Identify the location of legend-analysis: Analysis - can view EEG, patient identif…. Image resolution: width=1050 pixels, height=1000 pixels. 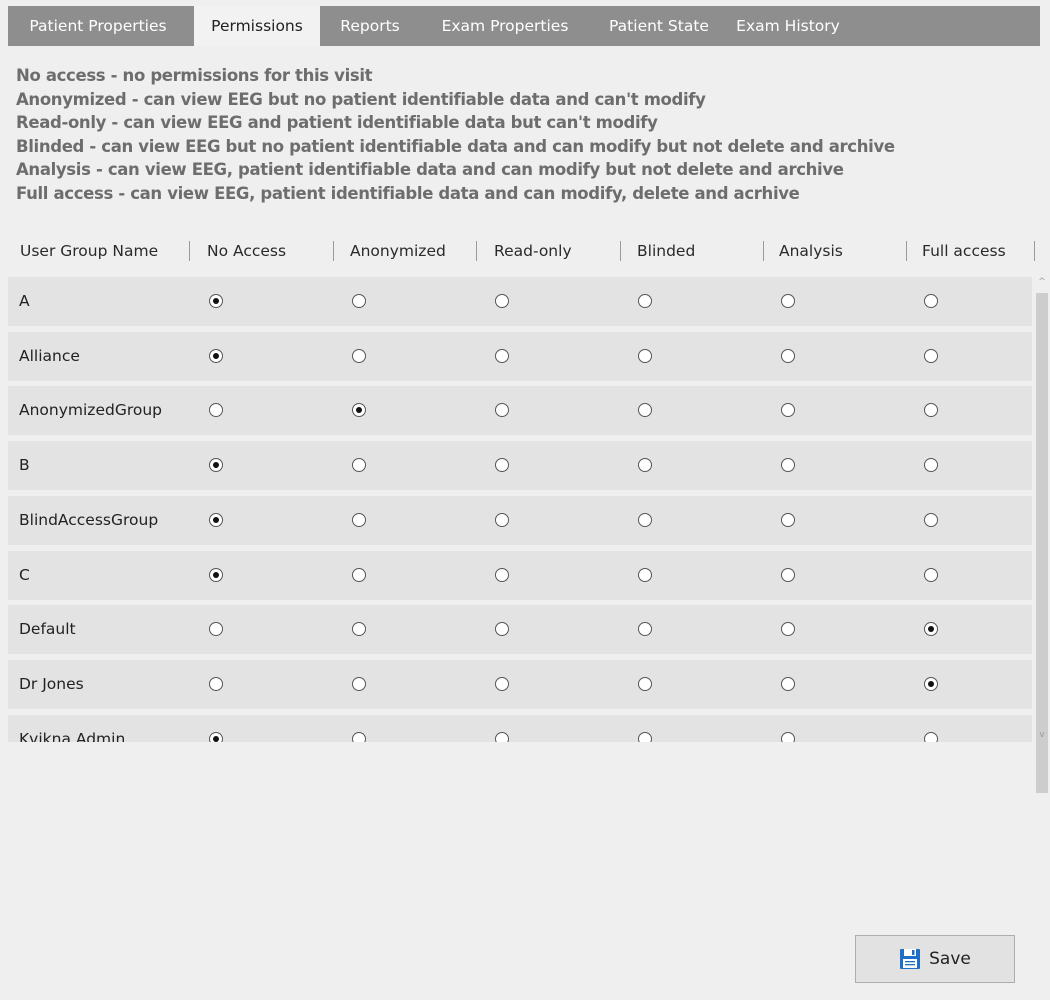
(430, 169).